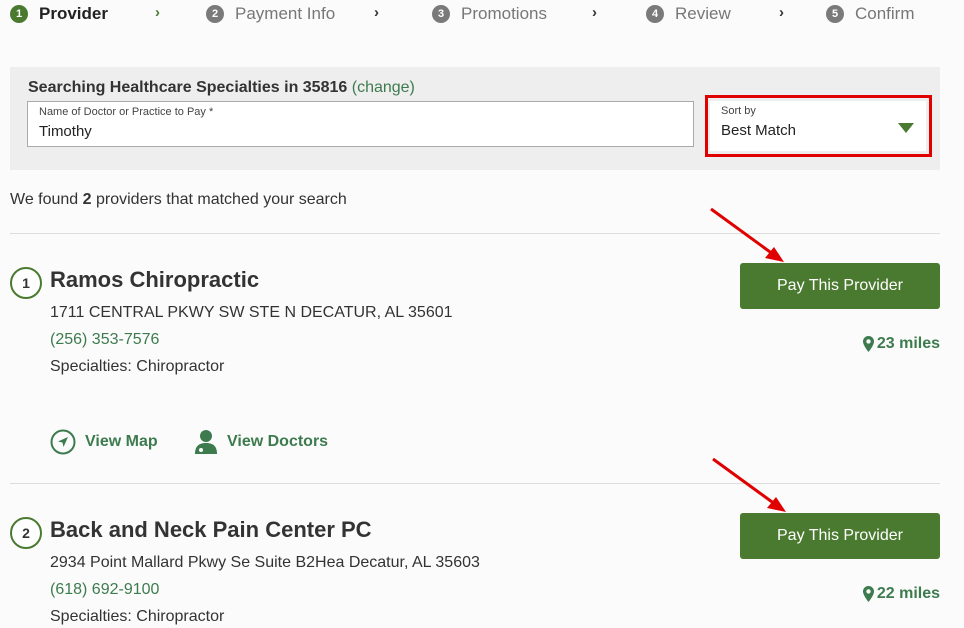  I want to click on step-provider: 1 Provider, so click(59, 14).